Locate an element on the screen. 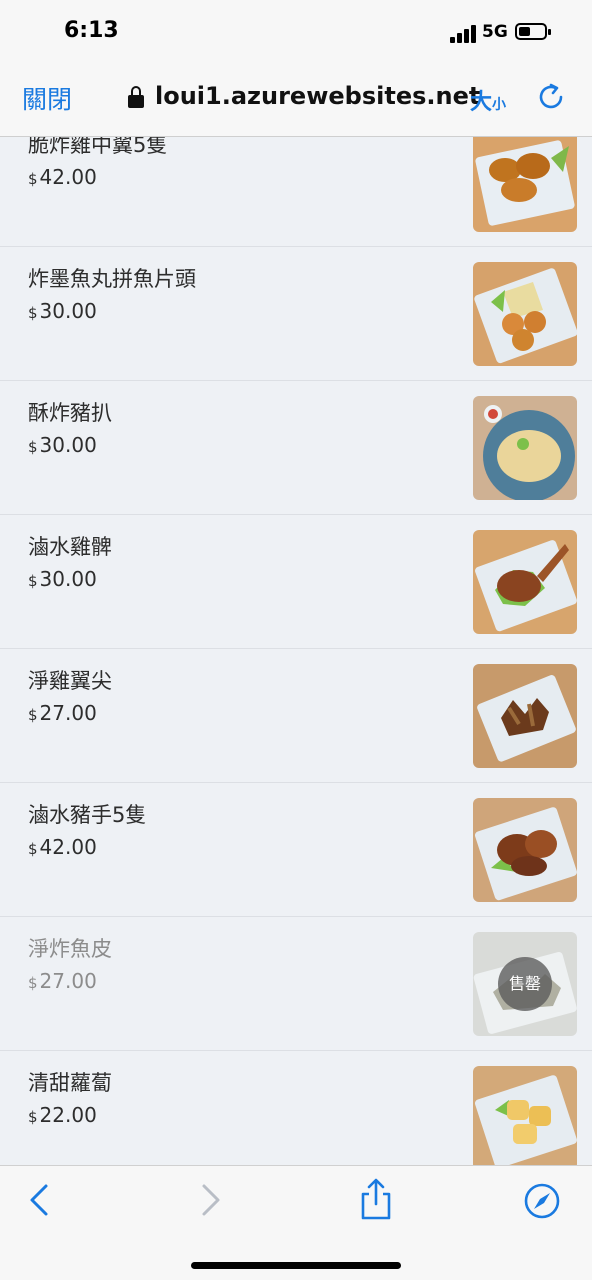 The width and height of the screenshot is (592, 1280). browser-toolbar is located at coordinates (296, 1222).